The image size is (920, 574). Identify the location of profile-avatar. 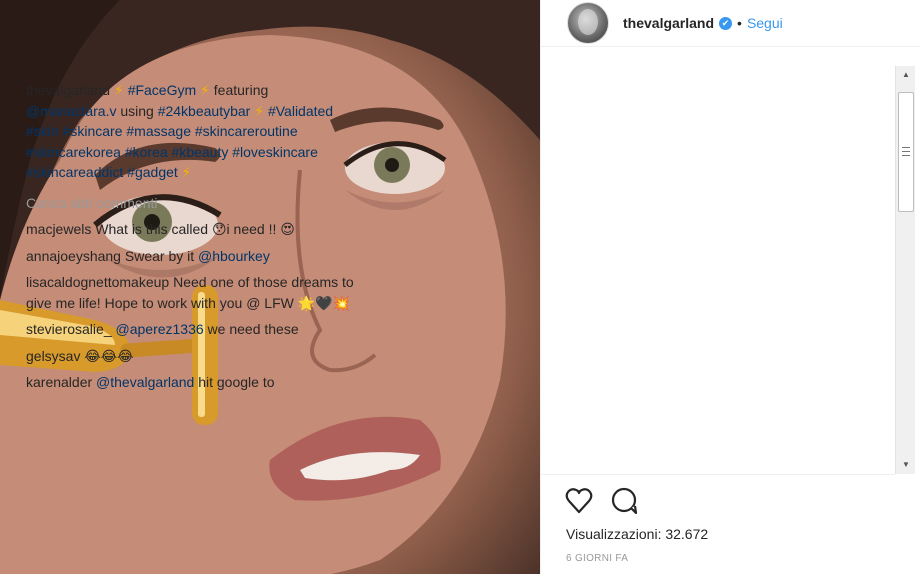
(588, 23).